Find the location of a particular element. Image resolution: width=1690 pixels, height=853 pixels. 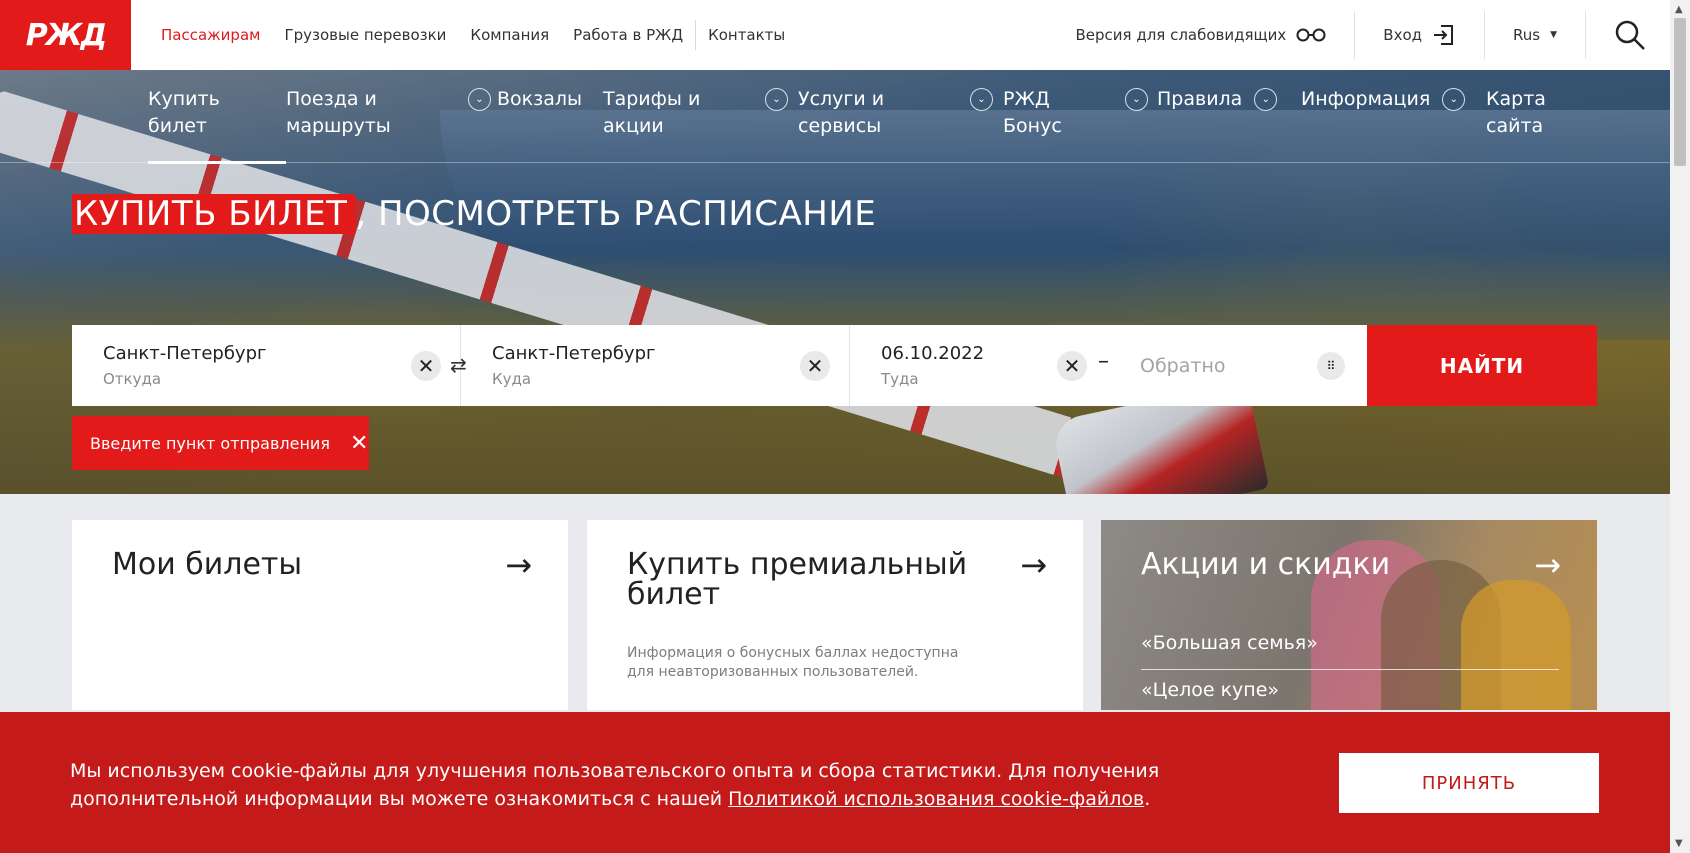

rzd-logo: РЖД is located at coordinates (65, 35).